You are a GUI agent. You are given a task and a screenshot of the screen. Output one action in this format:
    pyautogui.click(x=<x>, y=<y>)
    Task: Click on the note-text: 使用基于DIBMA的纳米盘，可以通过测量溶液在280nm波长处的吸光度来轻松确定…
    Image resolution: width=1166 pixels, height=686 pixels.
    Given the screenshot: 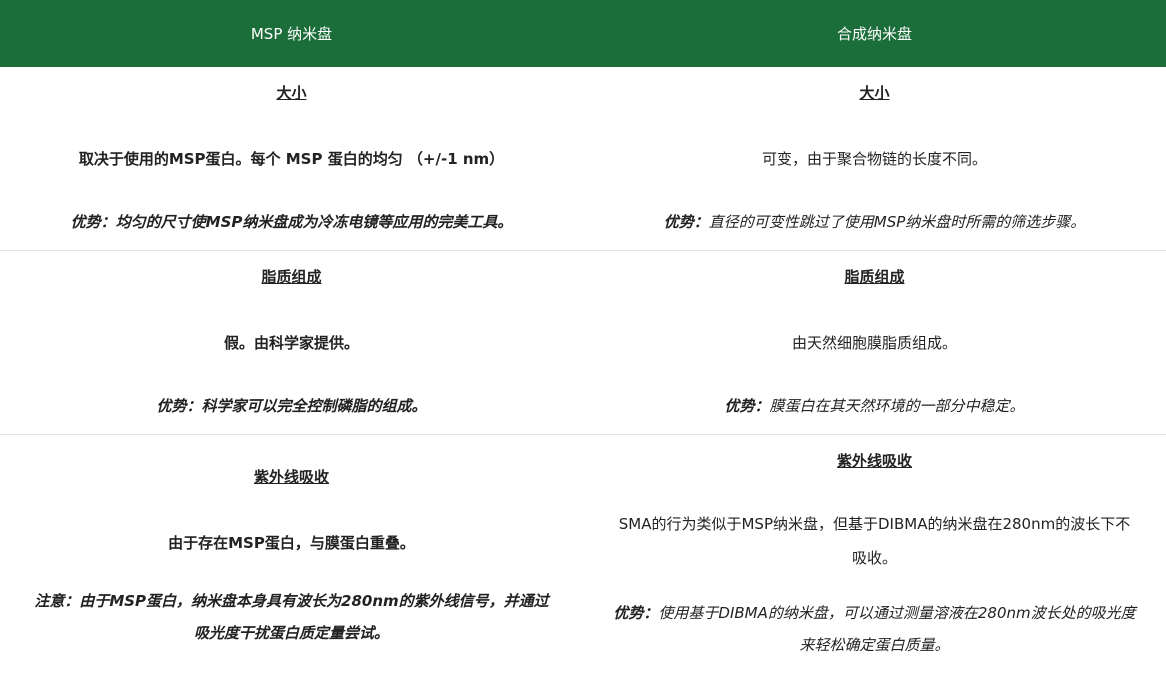 What is the action you would take?
    pyautogui.click(x=897, y=629)
    